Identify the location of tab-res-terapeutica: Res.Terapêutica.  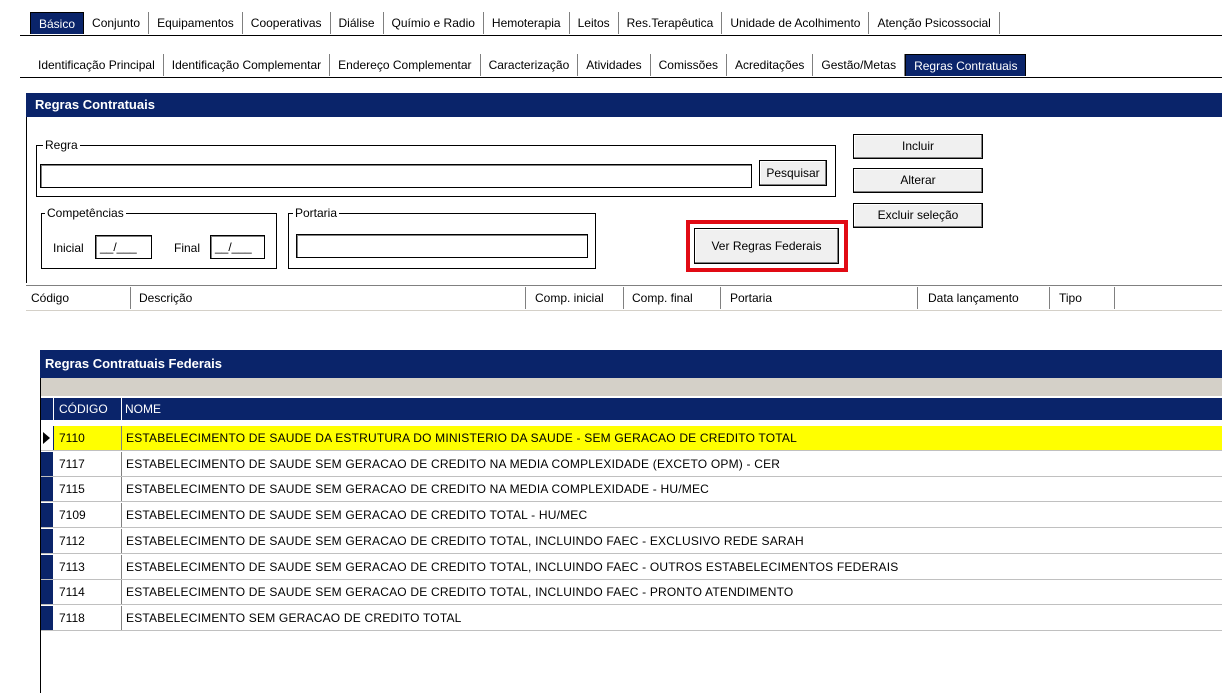
(670, 23).